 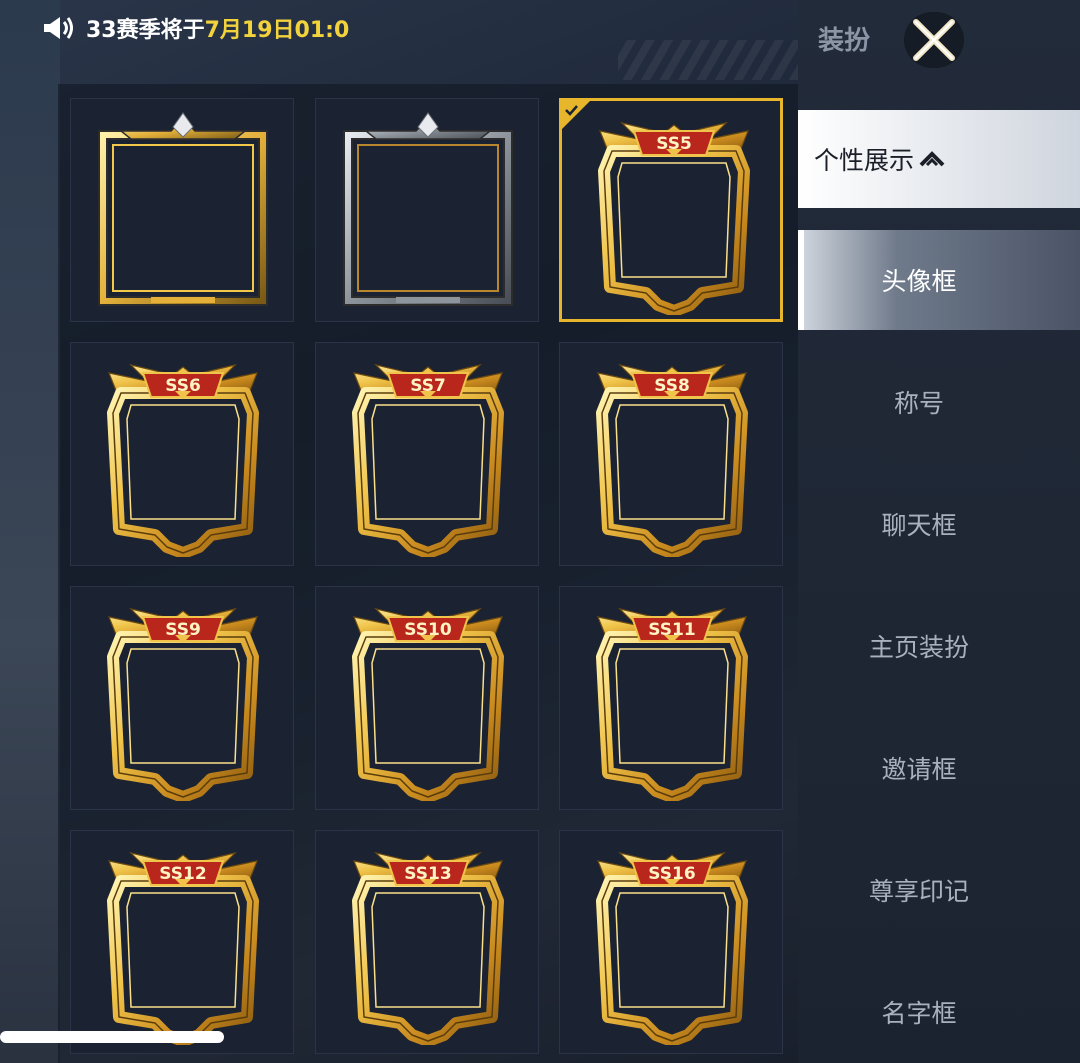 I want to click on avatar-frame-cell: SS6, so click(x=182, y=454).